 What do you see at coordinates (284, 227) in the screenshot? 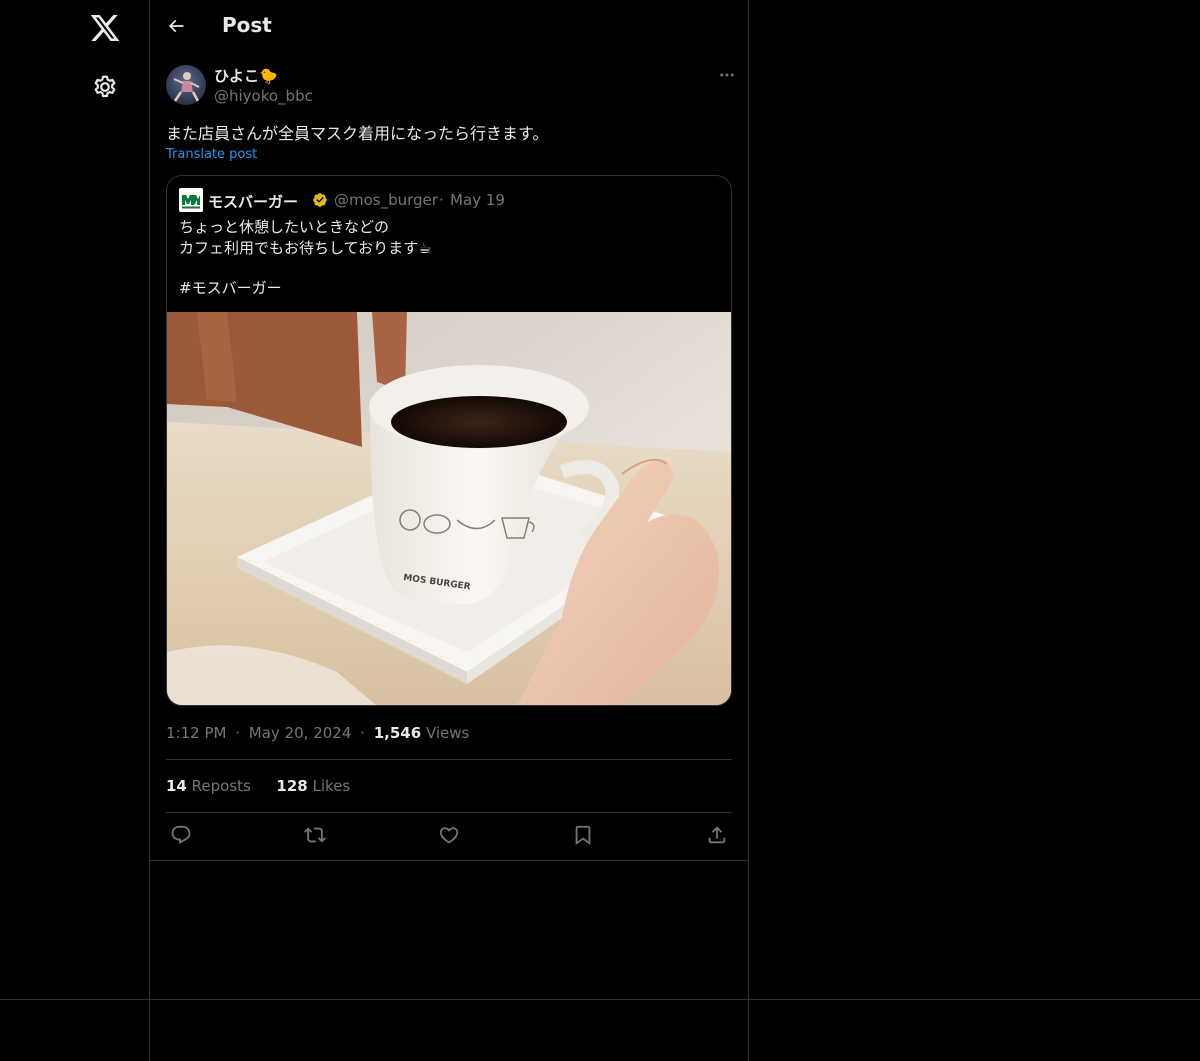
I see `quoted-text-line: ちょっと休憩したいときなどの` at bounding box center [284, 227].